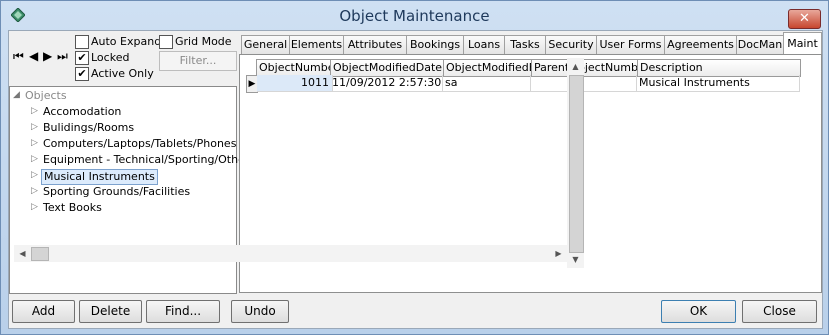 The width and height of the screenshot is (829, 335). Describe the element at coordinates (487, 83) in the screenshot. I see `cell-objectmodifiedby: sa` at that location.